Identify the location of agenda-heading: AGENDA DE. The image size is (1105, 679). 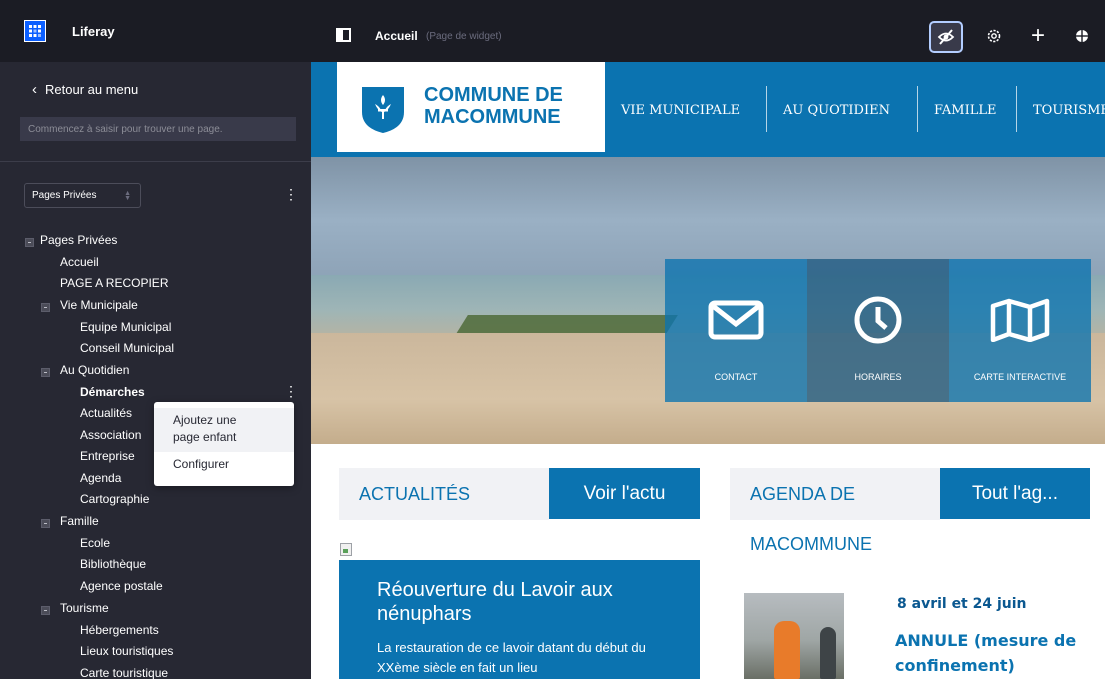
(803, 494).